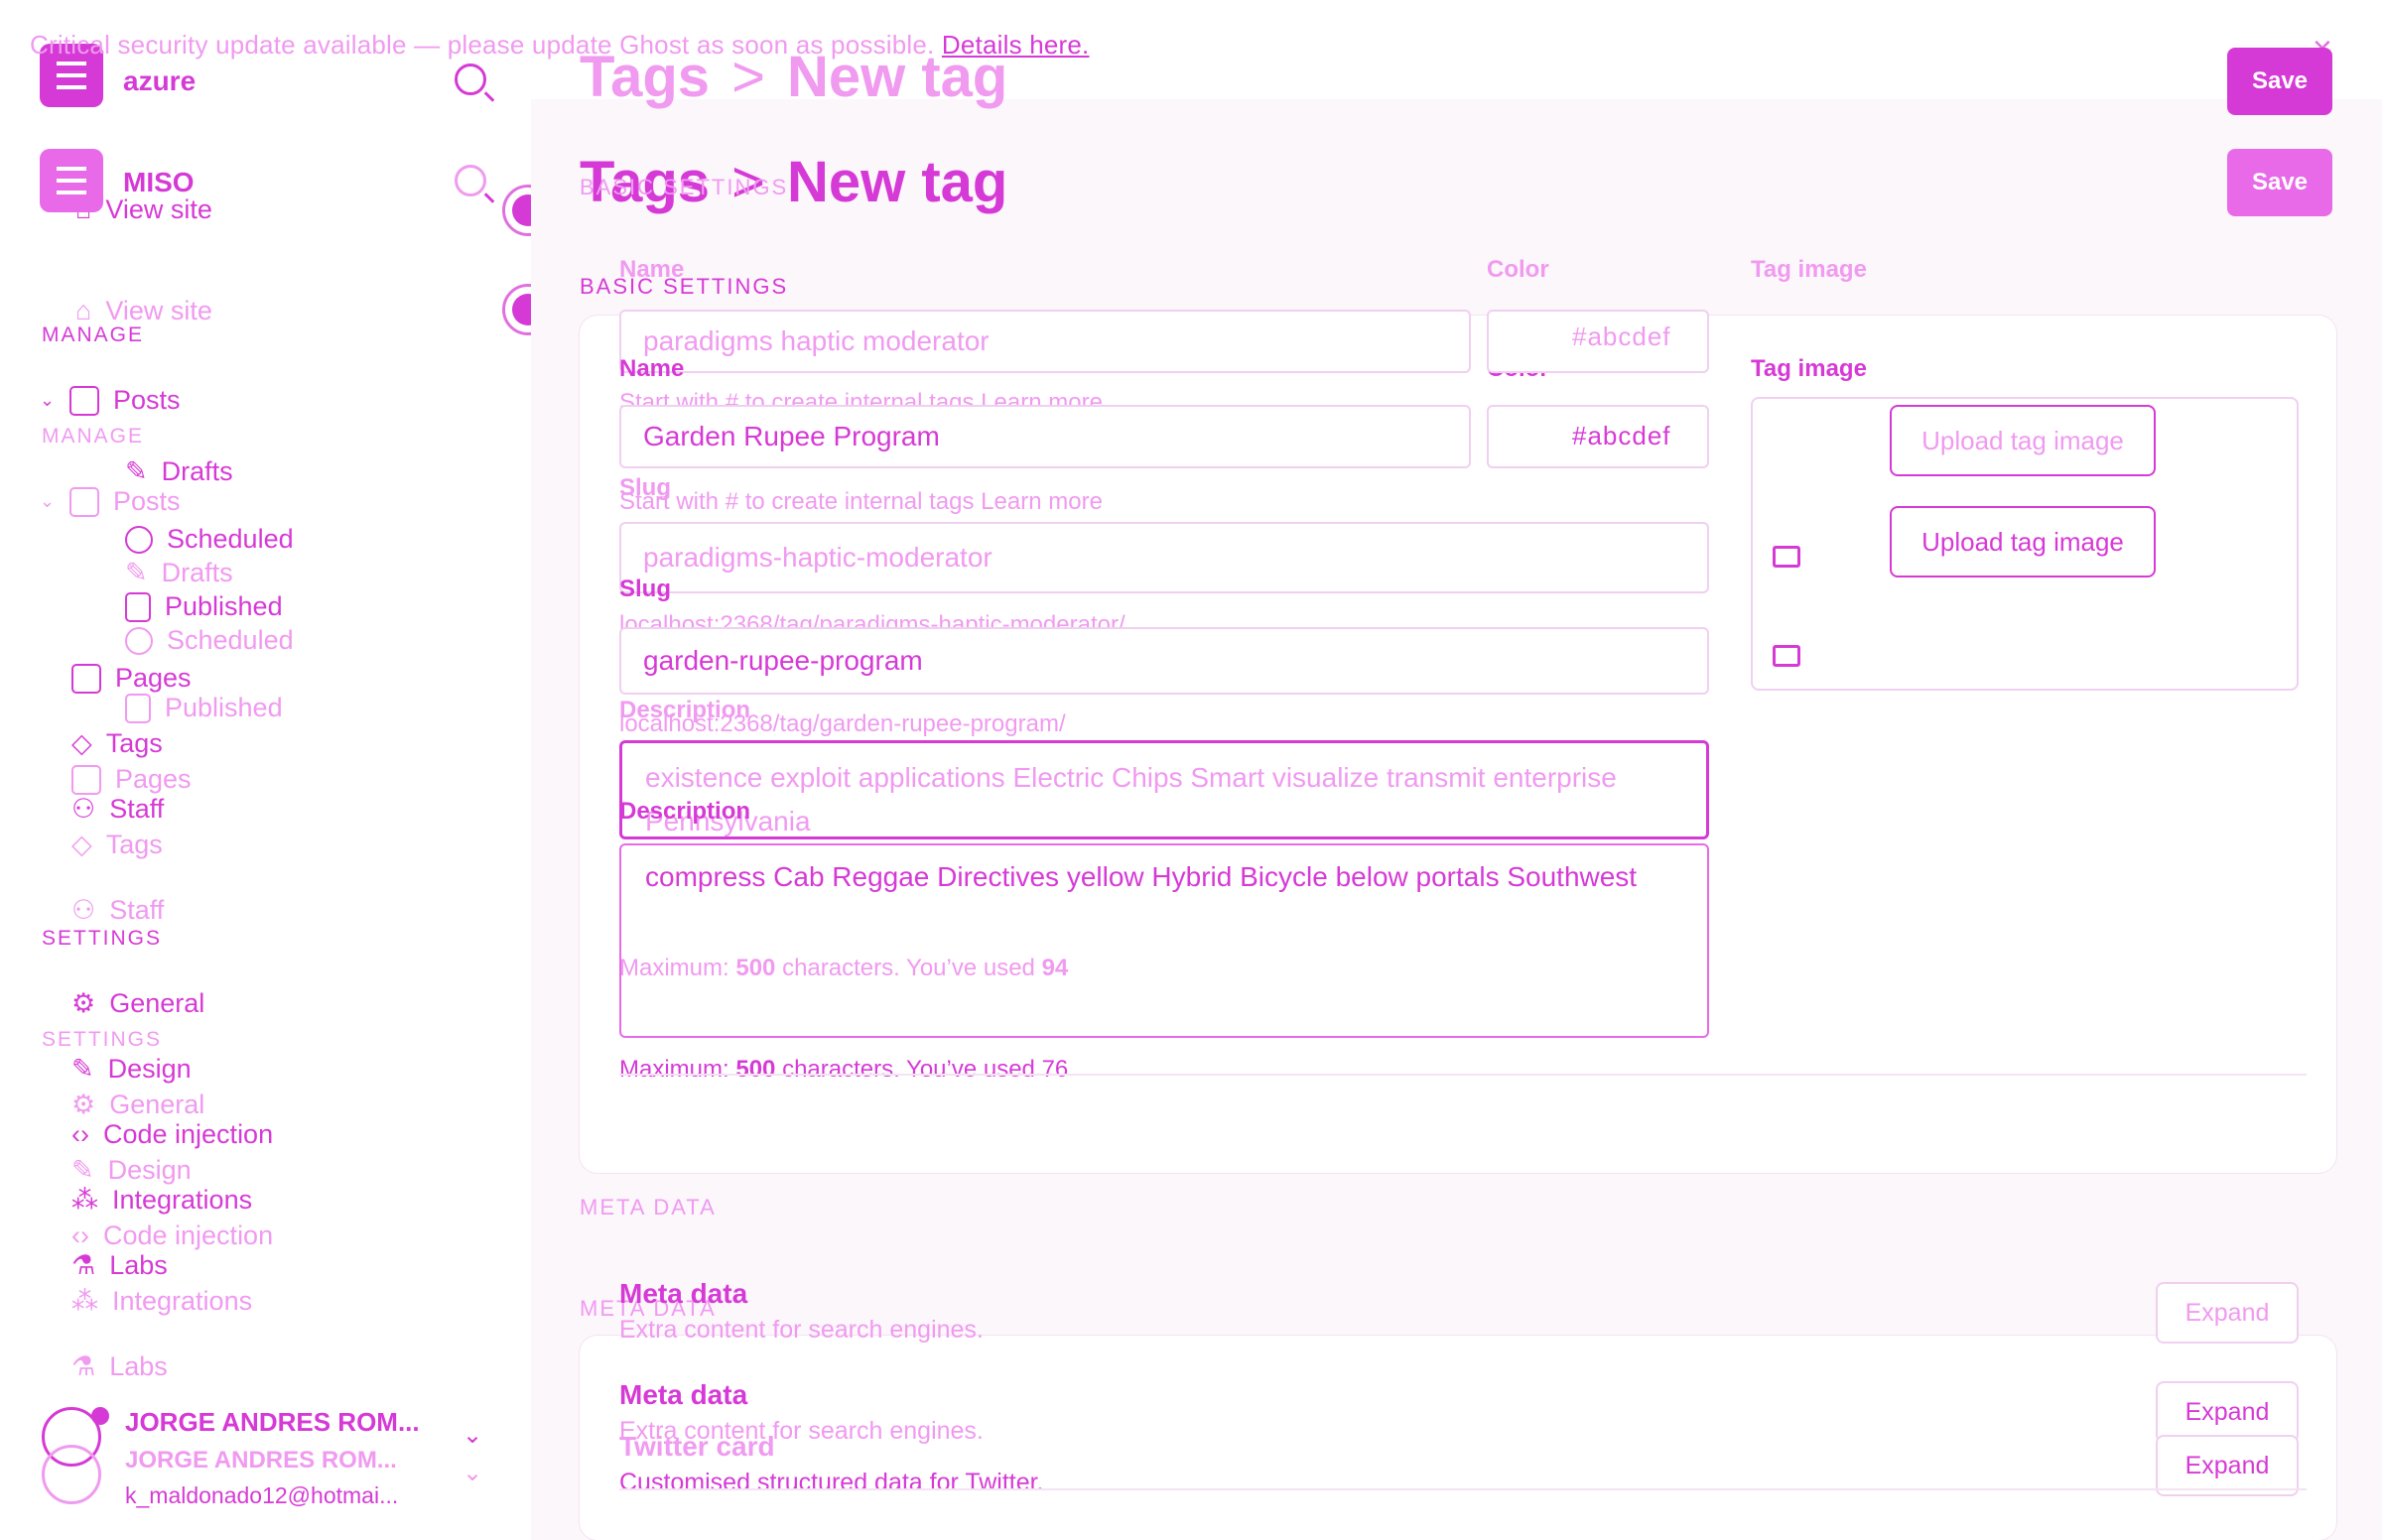 The image size is (2382, 1540). Describe the element at coordinates (85, 1301) in the screenshot. I see `integrations-icon: ⁂` at that location.